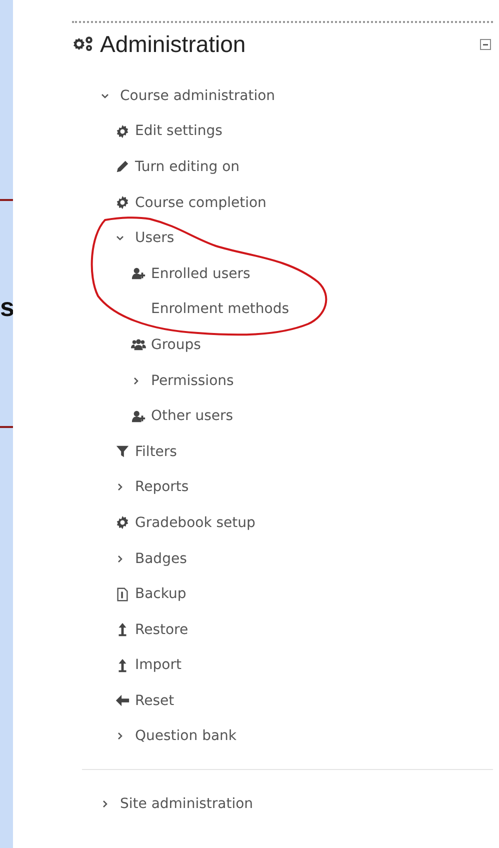 The height and width of the screenshot is (848, 499). I want to click on collapse-icon, so click(485, 44).